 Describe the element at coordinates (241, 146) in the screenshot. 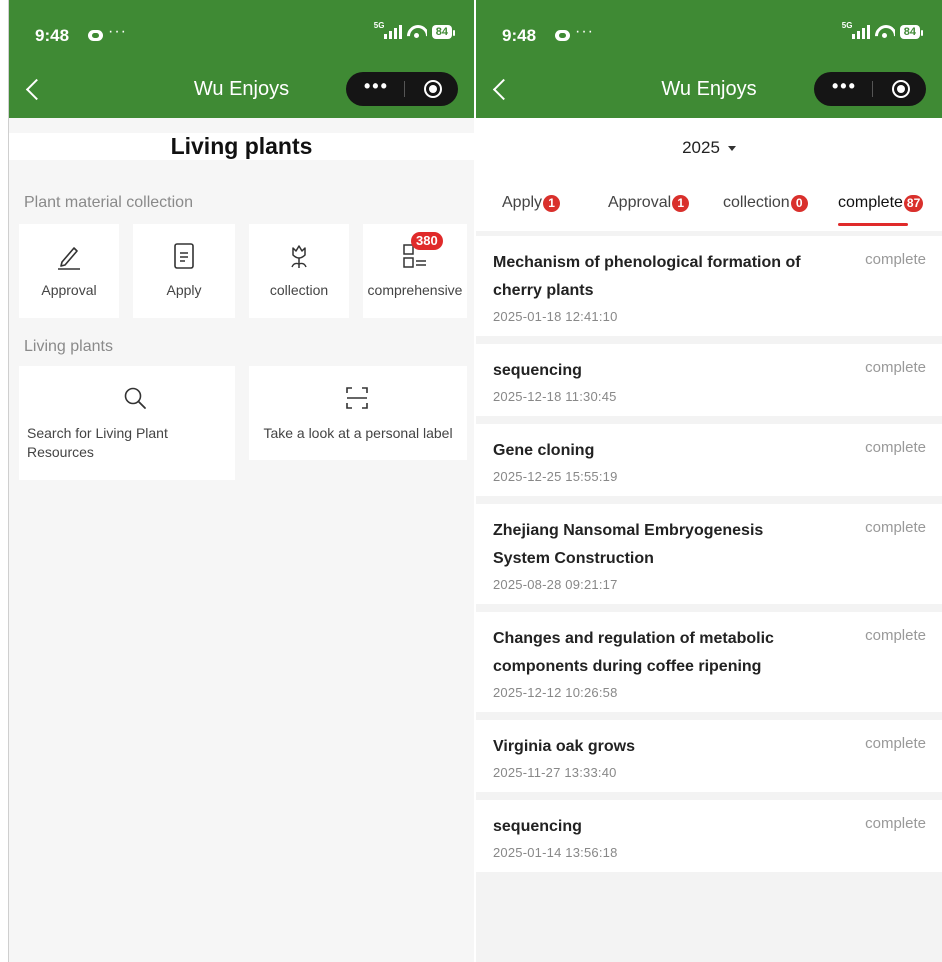

I see `page-title: Living plants` at that location.